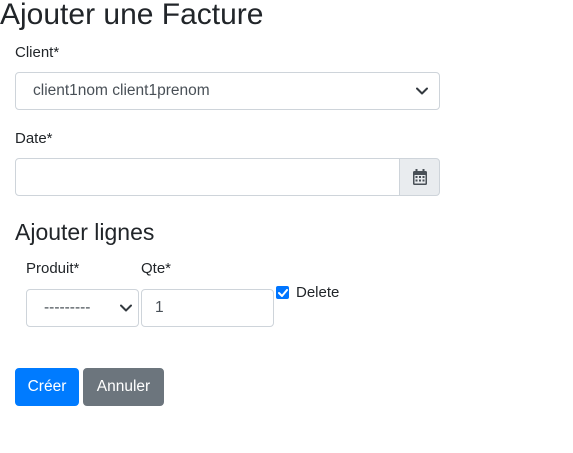 The image size is (573, 453). I want to click on page-title: Ajouter une Facture, so click(132, 15).